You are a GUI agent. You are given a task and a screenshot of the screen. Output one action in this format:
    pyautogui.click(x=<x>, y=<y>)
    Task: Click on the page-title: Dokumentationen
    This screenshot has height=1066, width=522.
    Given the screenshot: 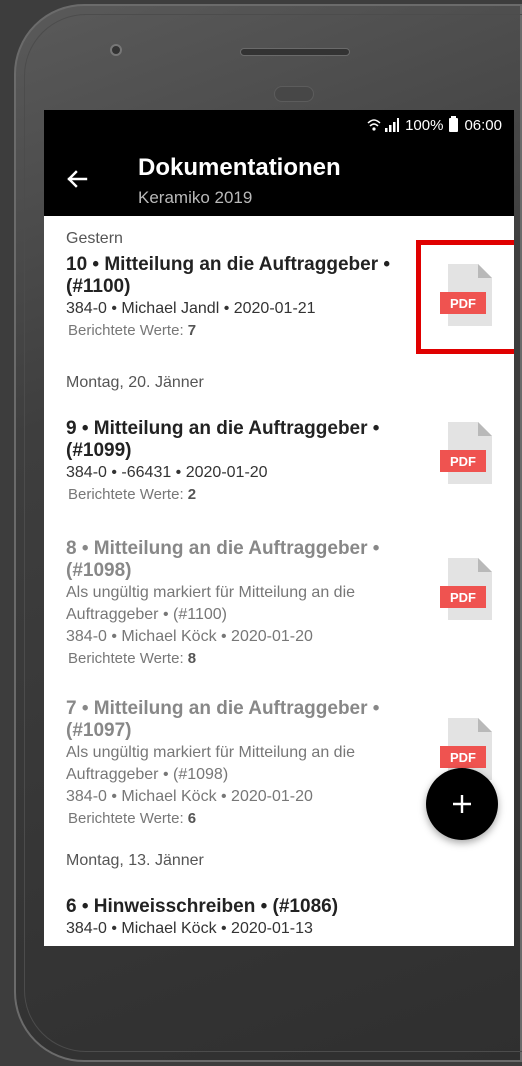 What is the action you would take?
    pyautogui.click(x=239, y=167)
    